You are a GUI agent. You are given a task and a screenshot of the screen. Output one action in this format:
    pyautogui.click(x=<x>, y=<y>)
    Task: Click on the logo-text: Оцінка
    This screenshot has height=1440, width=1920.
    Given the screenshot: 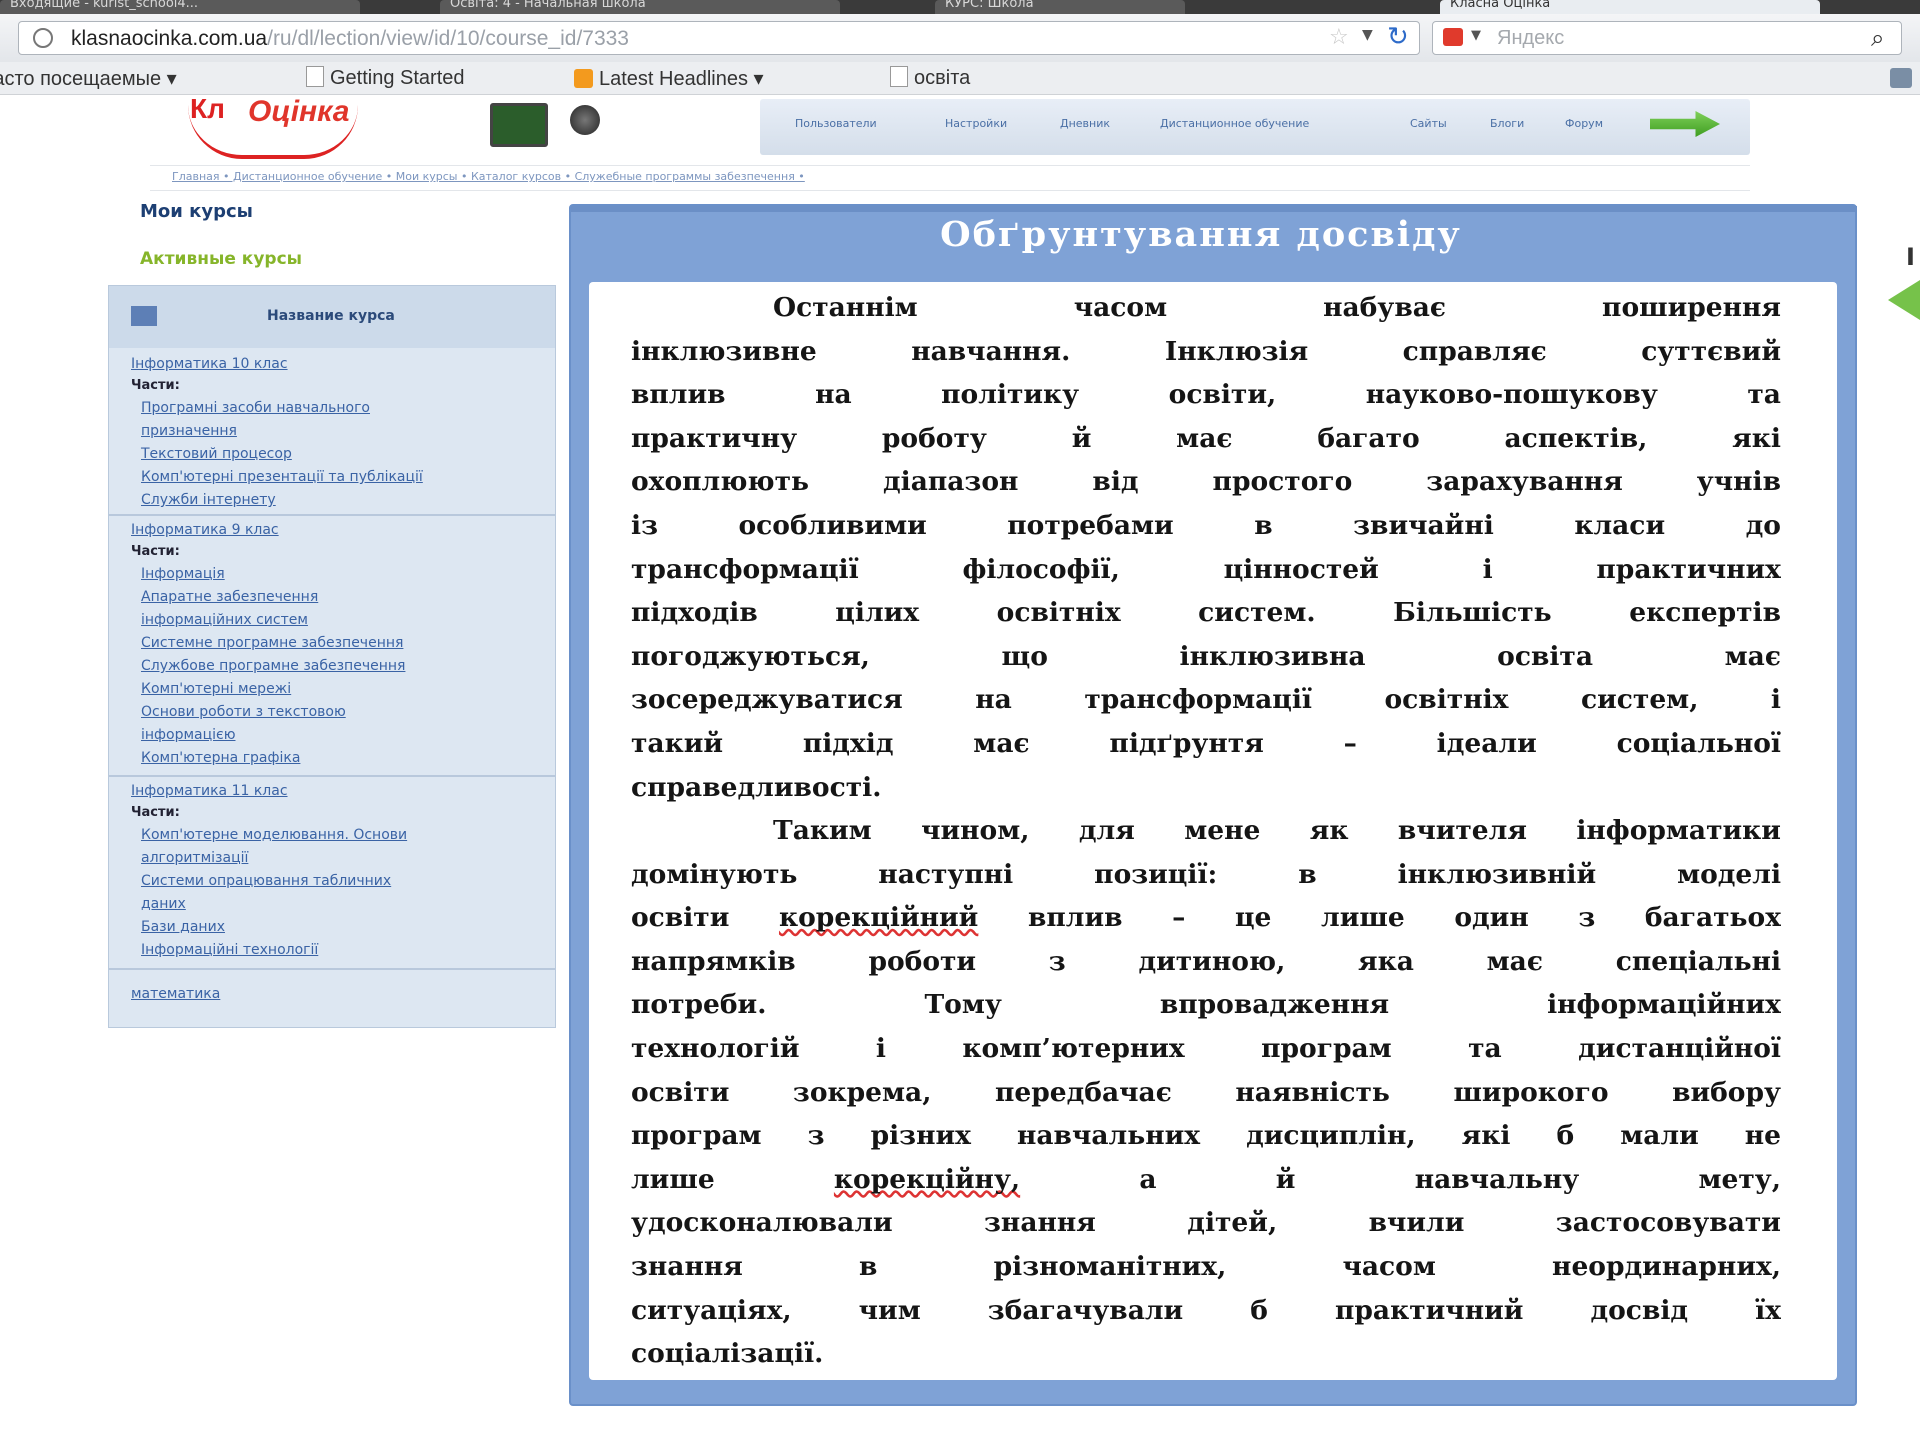 What is the action you would take?
    pyautogui.click(x=299, y=111)
    